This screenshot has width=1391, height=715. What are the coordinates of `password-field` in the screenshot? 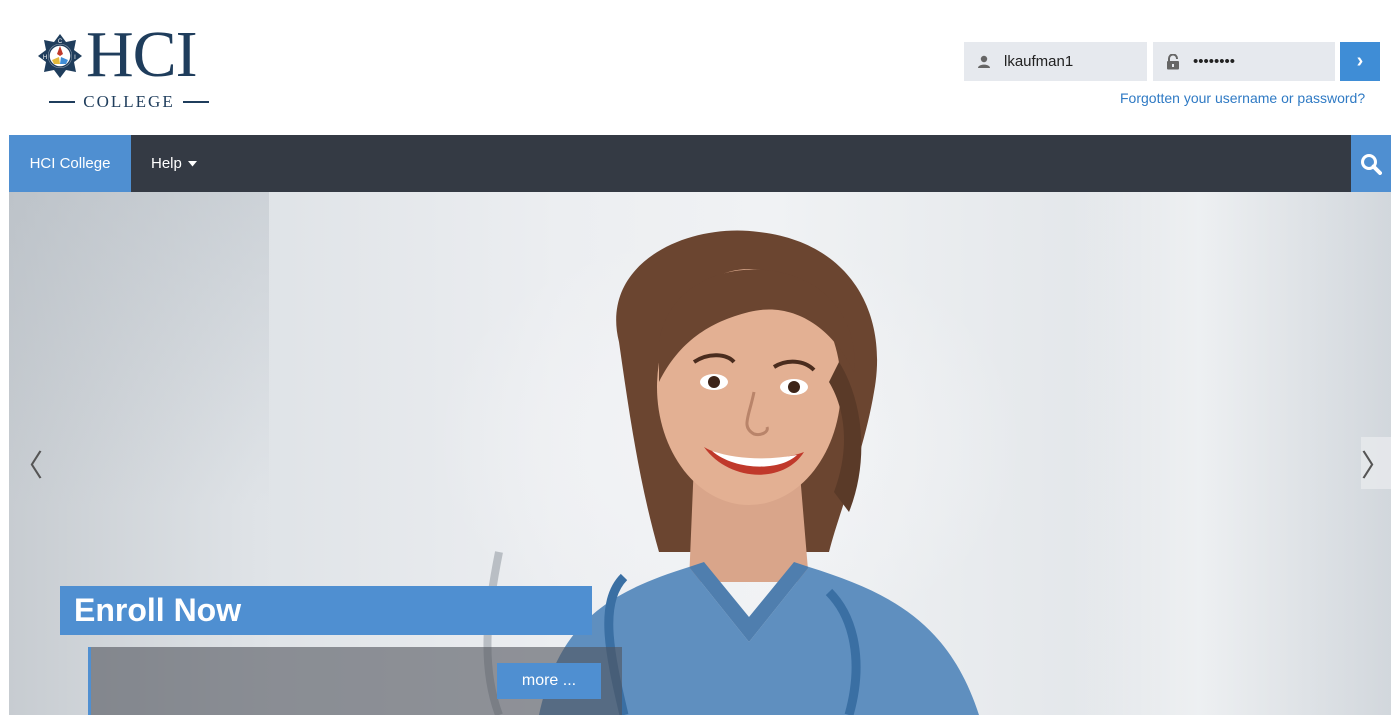 It's located at (1244, 61).